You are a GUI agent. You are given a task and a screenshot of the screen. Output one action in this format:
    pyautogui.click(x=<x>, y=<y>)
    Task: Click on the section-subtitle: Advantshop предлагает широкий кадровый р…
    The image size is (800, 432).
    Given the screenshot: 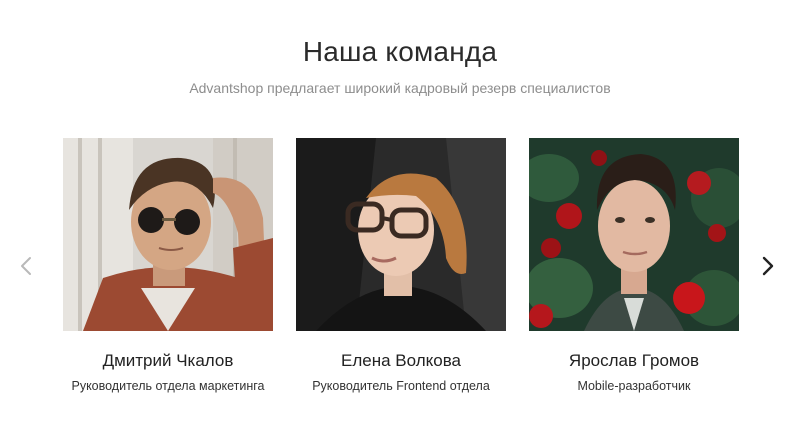 What is the action you would take?
    pyautogui.click(x=400, y=88)
    